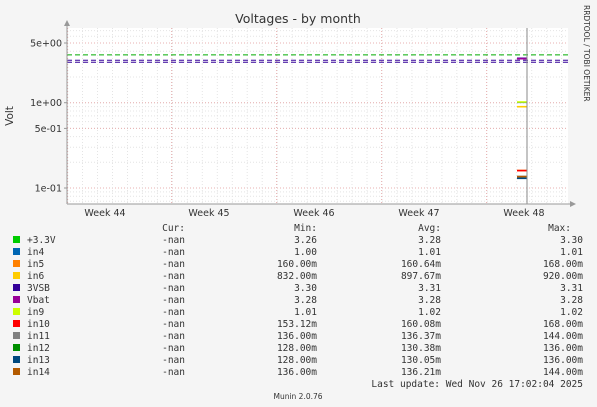 The width and height of the screenshot is (597, 407). What do you see at coordinates (38, 324) in the screenshot?
I see `legend-name: in10` at bounding box center [38, 324].